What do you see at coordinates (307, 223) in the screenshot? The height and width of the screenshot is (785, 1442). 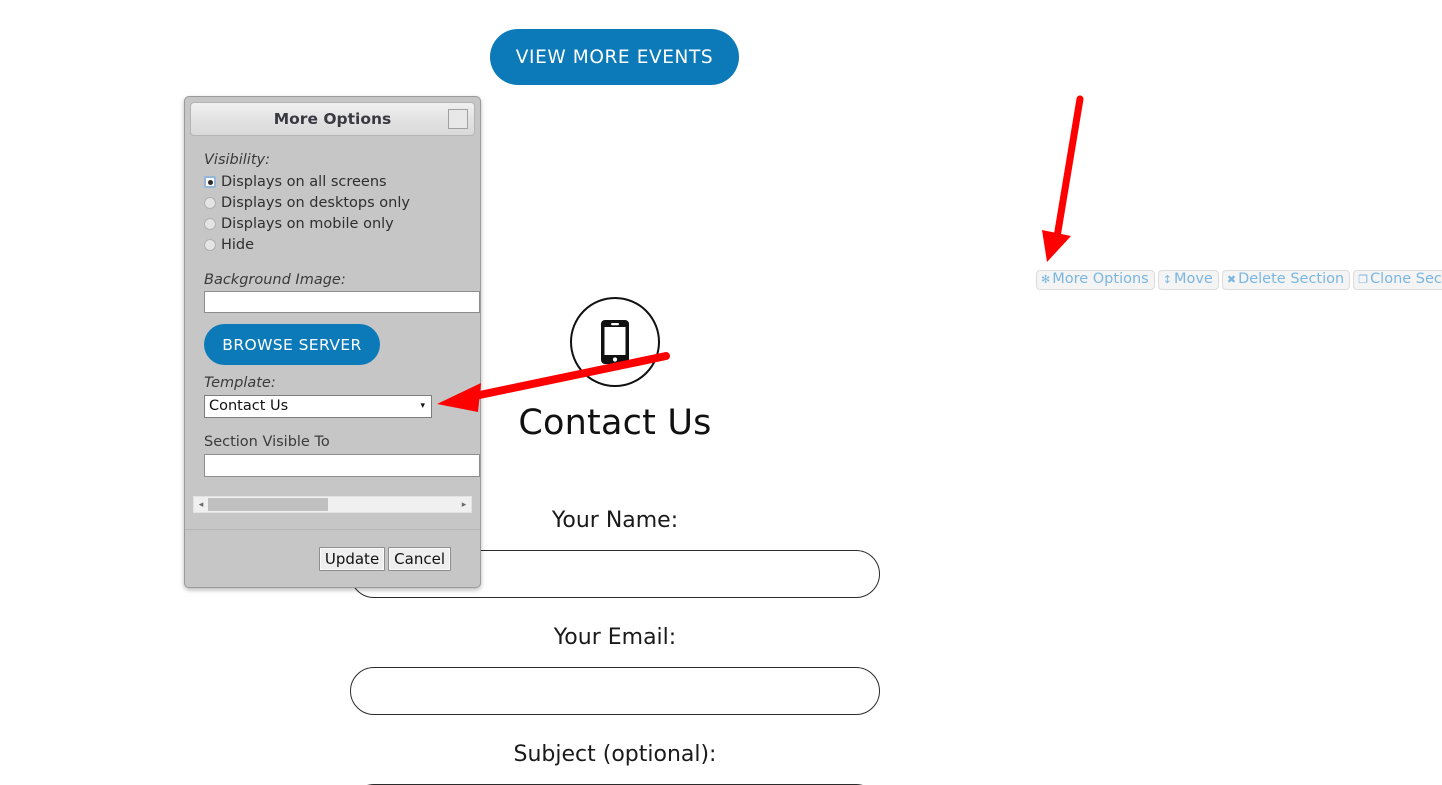 I see `radio-mobile-only-label: Displays on mobile only` at bounding box center [307, 223].